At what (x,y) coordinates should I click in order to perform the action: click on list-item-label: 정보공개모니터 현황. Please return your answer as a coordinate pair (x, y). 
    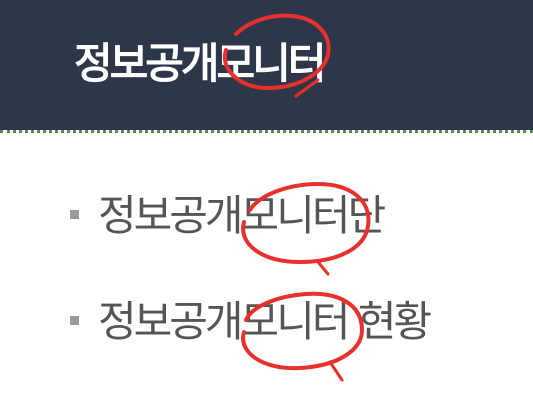
    Looking at the image, I should click on (265, 321).